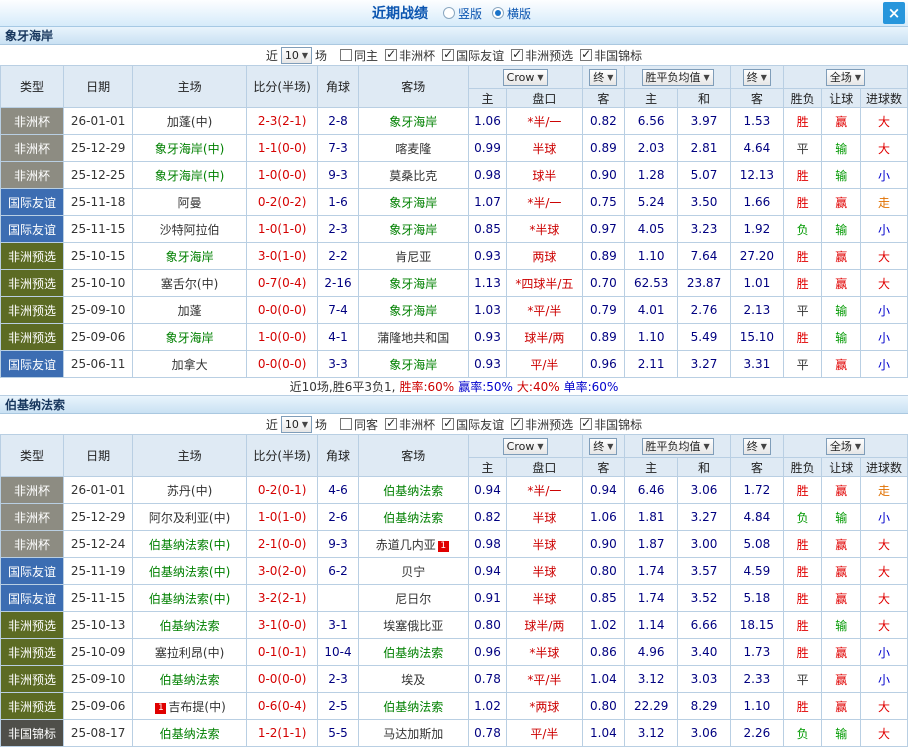 The image size is (908, 751). What do you see at coordinates (98, 625) in the screenshot?
I see `match-date-cell: 25-10-13` at bounding box center [98, 625].